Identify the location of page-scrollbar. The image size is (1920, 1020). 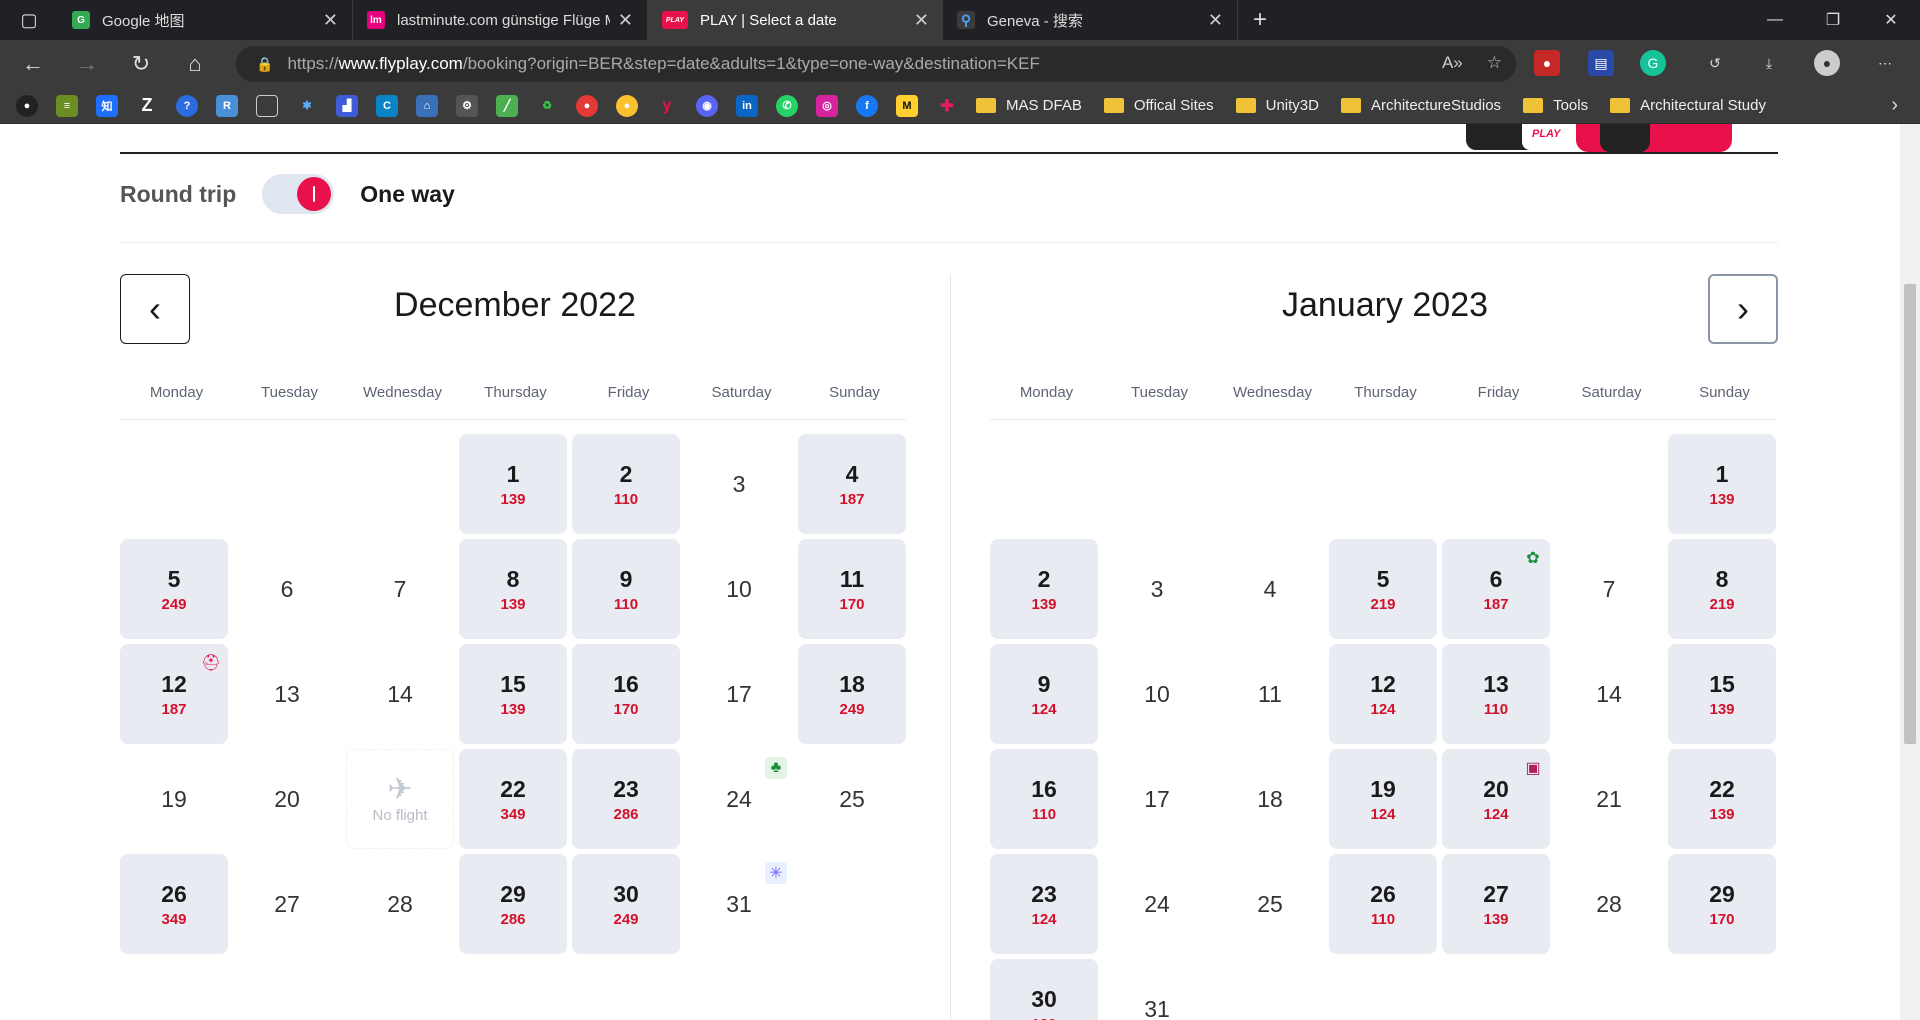
(1910, 572).